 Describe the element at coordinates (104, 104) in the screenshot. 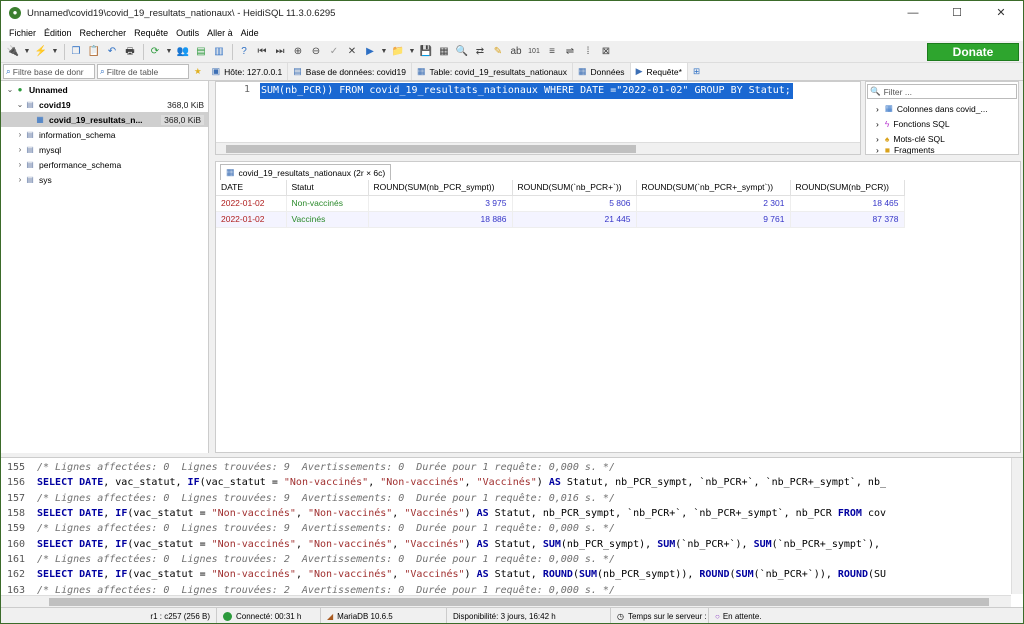

I see `tree-db-covid19: ⌄ ▤ covid19 368,0 KiB` at that location.